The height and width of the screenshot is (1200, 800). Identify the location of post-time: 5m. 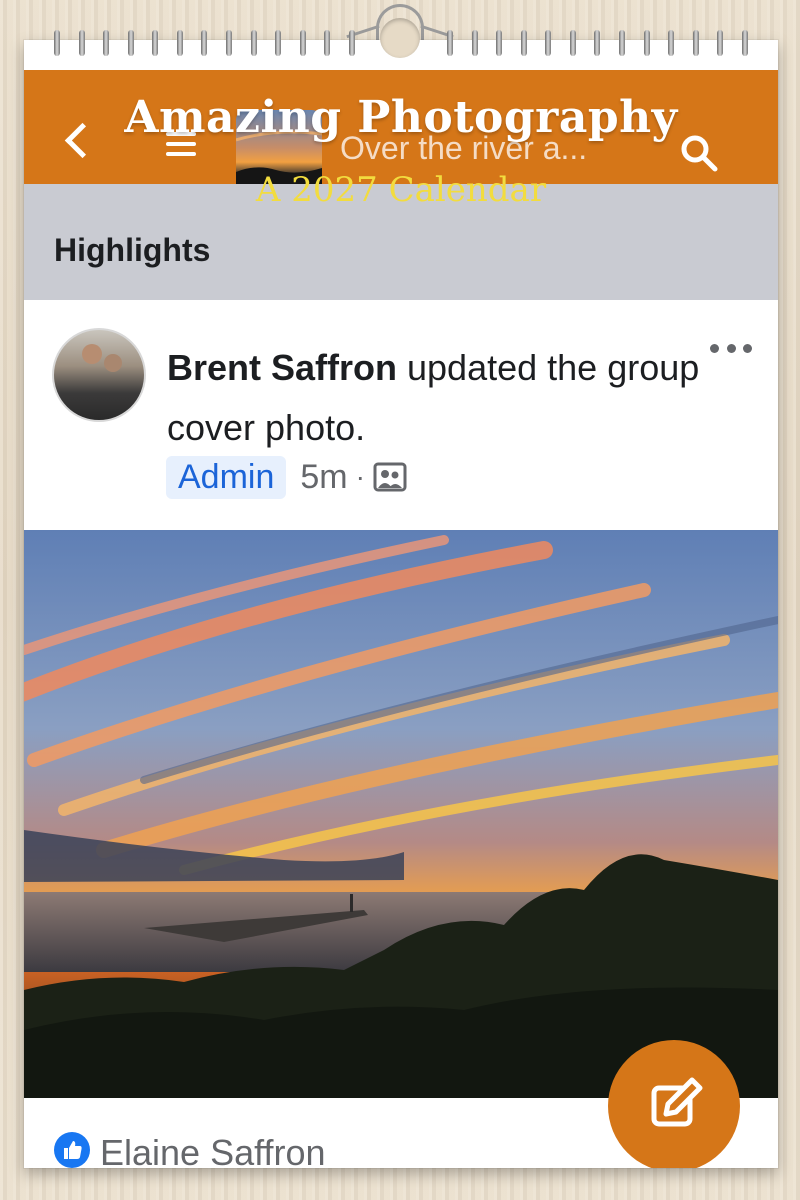
(323, 477).